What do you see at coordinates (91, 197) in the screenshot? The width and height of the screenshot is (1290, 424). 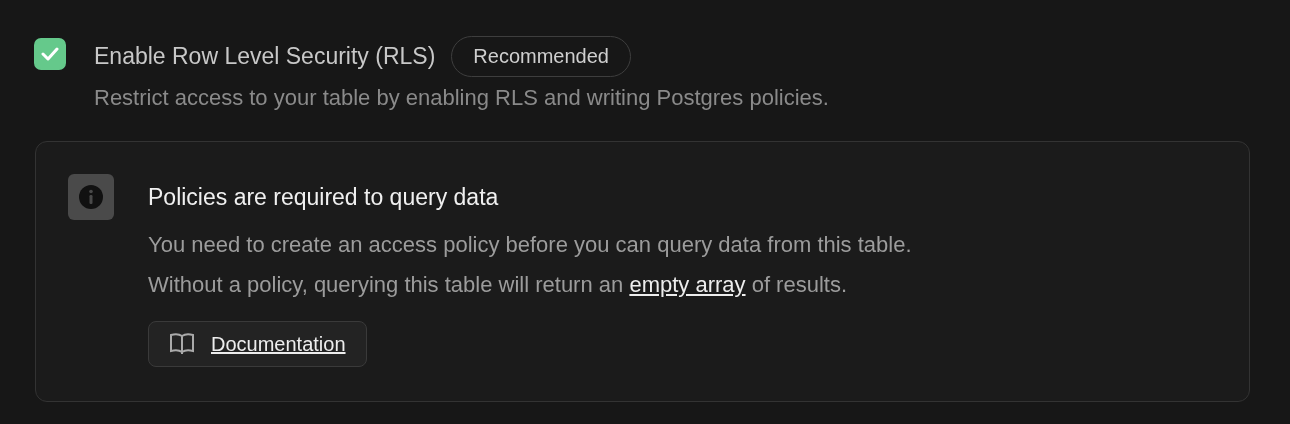 I see `info-icon` at bounding box center [91, 197].